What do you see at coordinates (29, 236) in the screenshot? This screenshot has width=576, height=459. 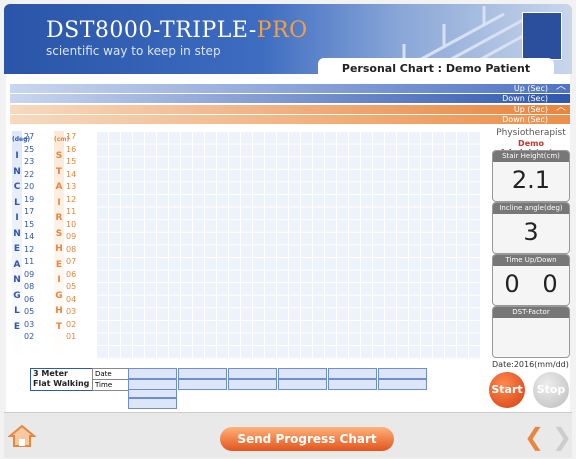 I see `incline-axis-values: 27 25 23 22 20 19 17 15 14 12 11 09 08 06 05 03 02` at bounding box center [29, 236].